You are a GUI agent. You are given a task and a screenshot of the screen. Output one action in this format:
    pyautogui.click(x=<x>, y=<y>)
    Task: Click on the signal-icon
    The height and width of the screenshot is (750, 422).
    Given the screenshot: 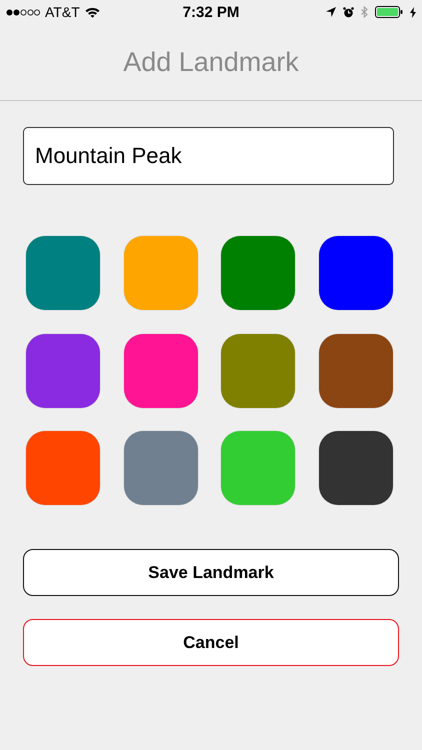 What is the action you would take?
    pyautogui.click(x=23, y=12)
    